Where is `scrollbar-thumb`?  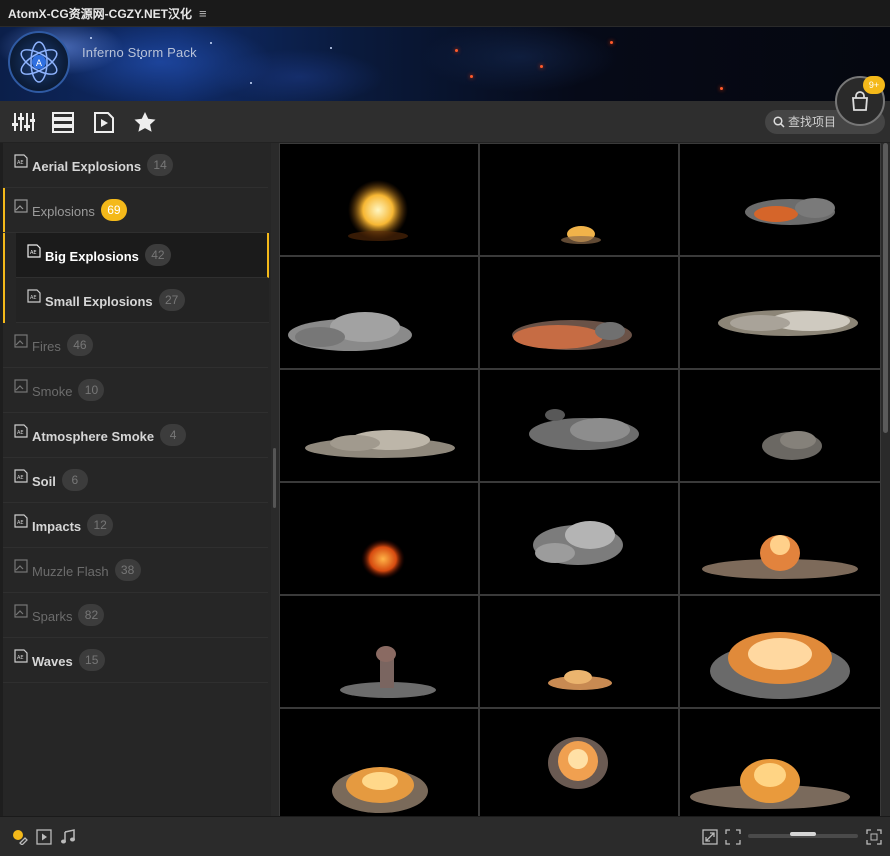 scrollbar-thumb is located at coordinates (885, 288).